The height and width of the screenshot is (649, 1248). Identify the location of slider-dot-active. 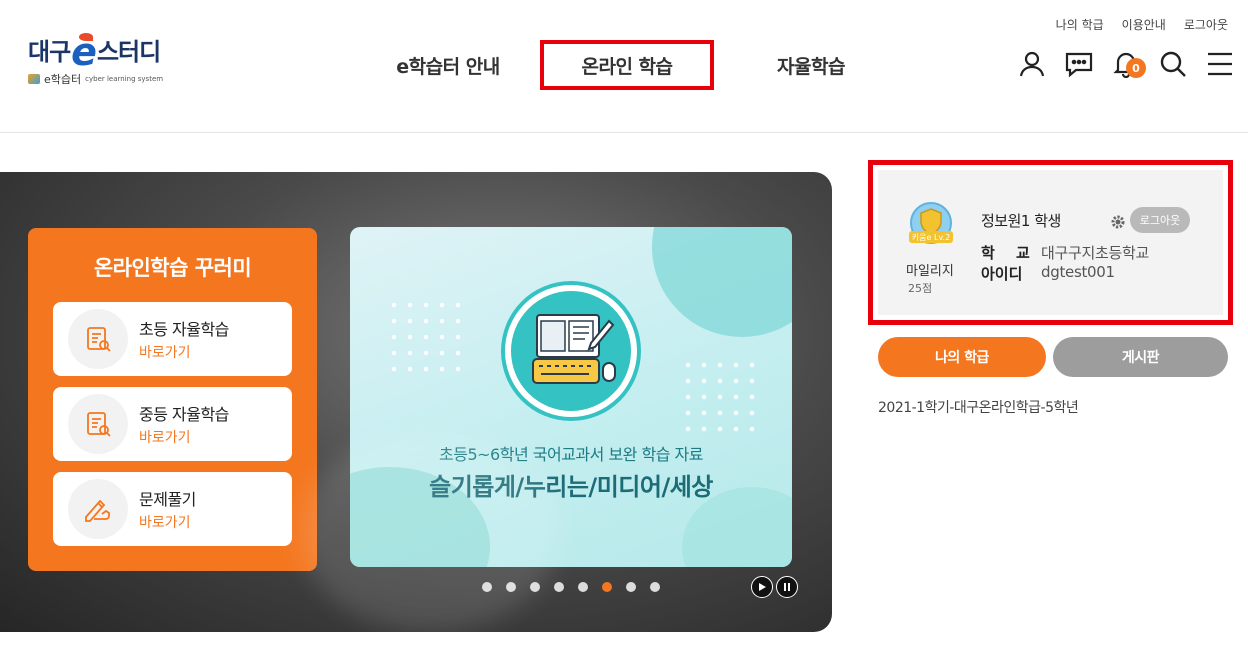
(607, 587).